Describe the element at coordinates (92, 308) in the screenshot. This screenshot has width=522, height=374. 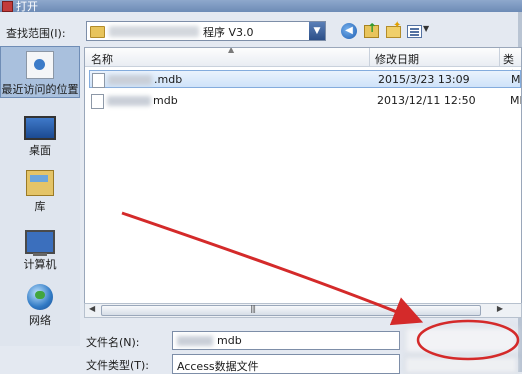
I see `scroll-left-icon: ◀` at that location.